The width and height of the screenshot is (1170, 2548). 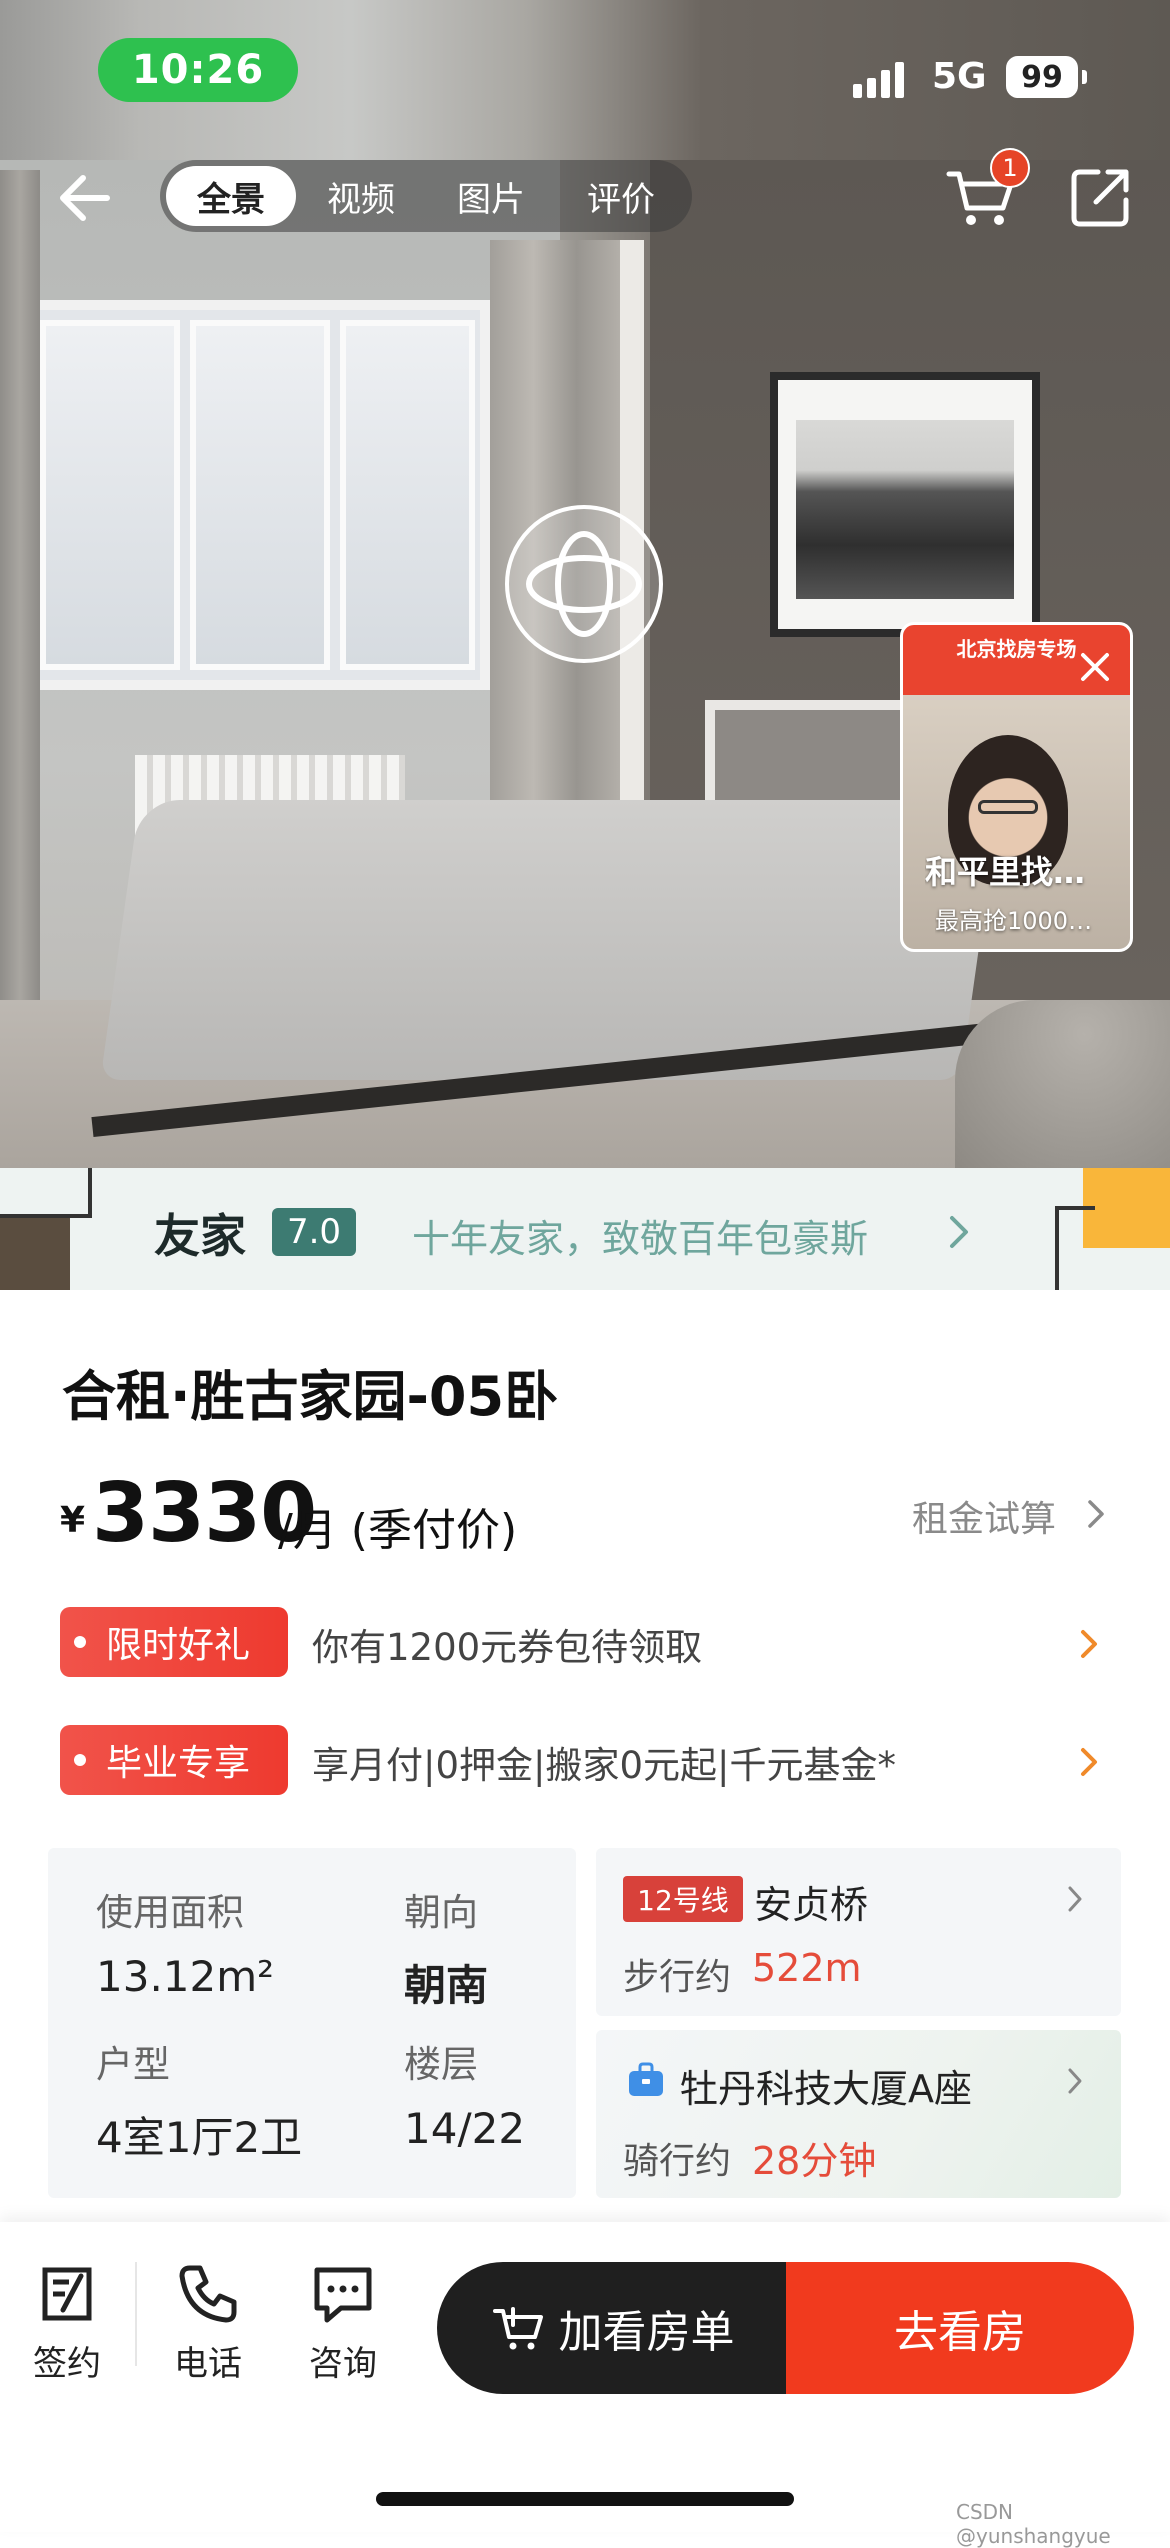 What do you see at coordinates (507, 1647) in the screenshot?
I see `promo-text-gift: 你有1200元券包待领取` at bounding box center [507, 1647].